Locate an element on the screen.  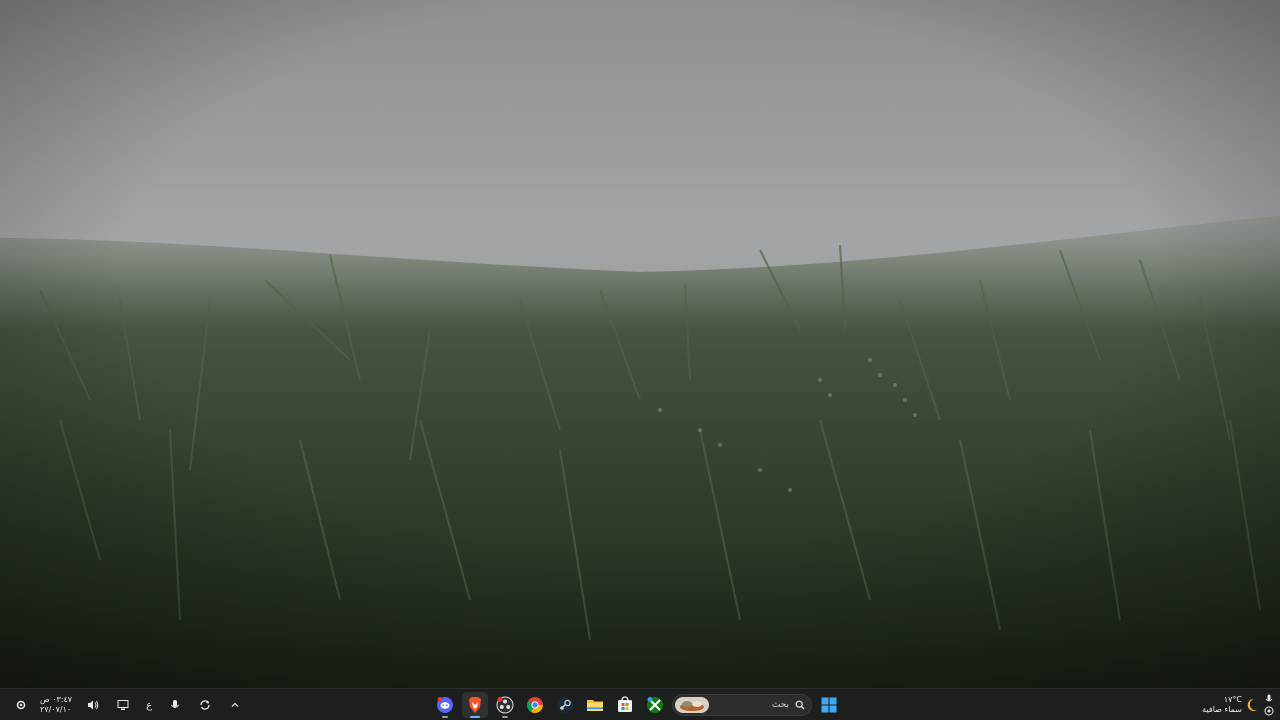
discord-app-button is located at coordinates (445, 705).